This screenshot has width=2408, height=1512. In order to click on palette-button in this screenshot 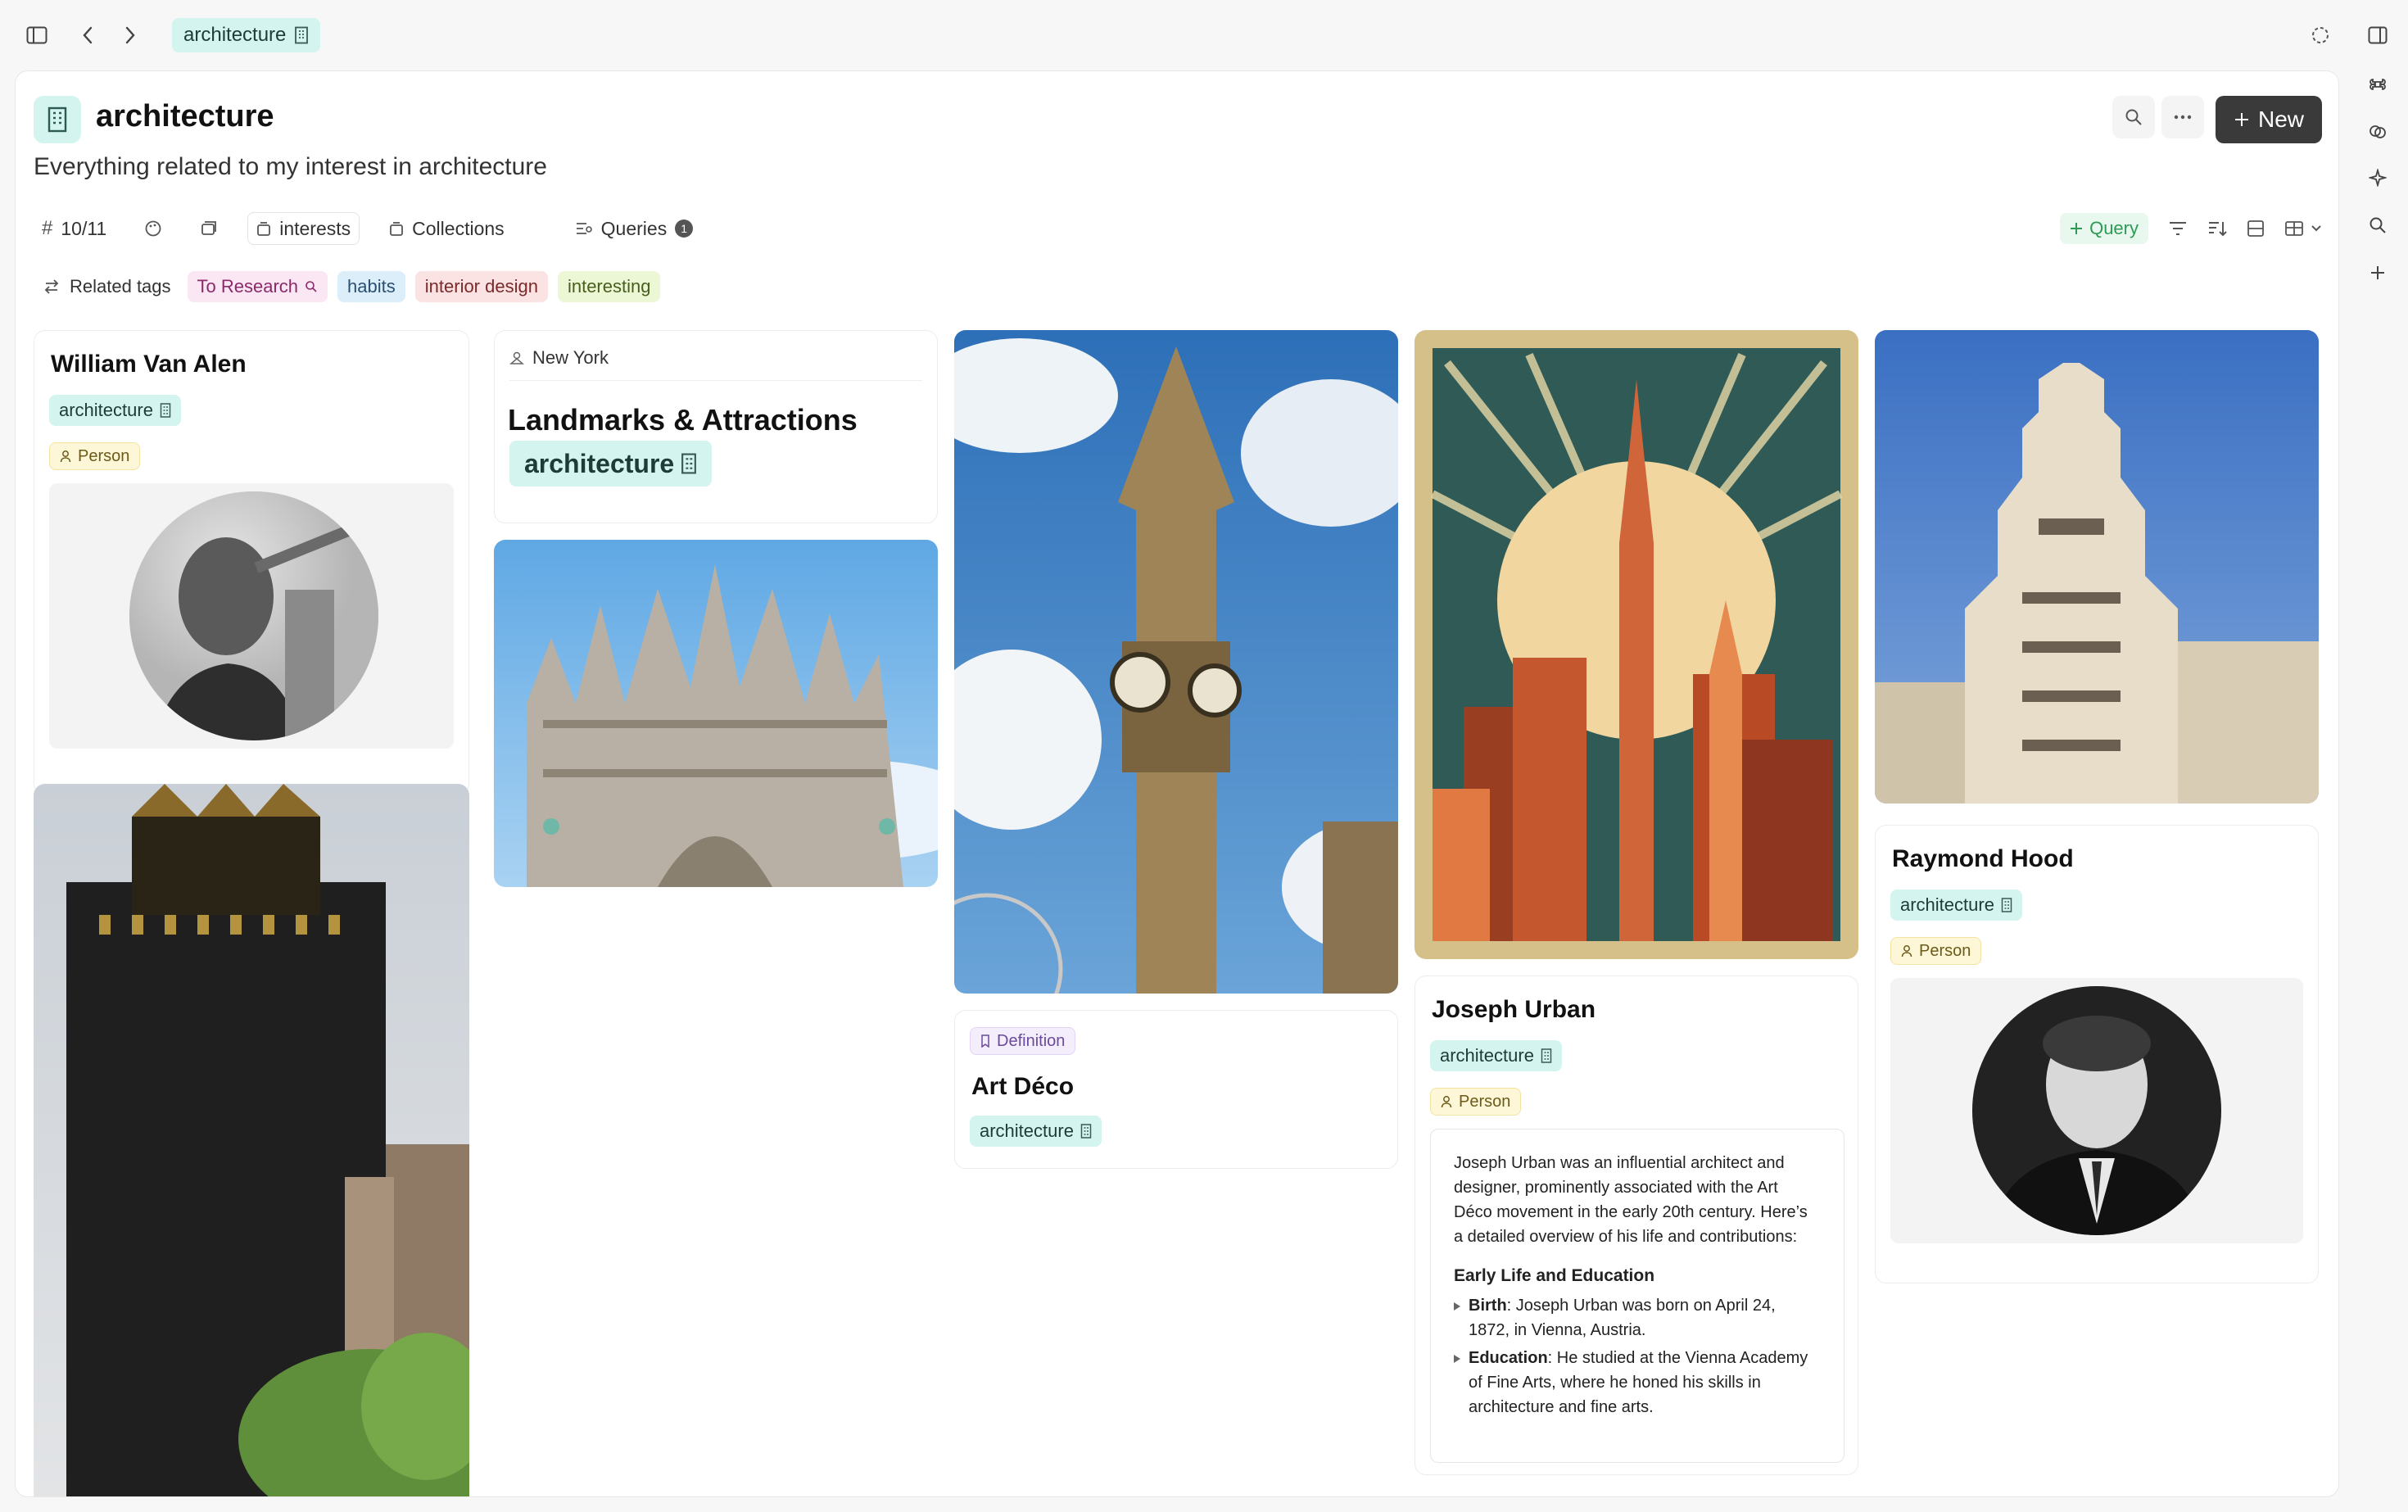, I will do `click(153, 229)`.